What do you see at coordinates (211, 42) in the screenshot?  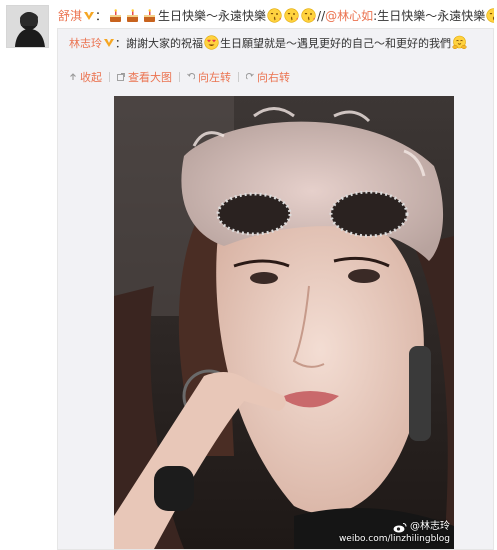 I see `heart-eyes-emoji-icon` at bounding box center [211, 42].